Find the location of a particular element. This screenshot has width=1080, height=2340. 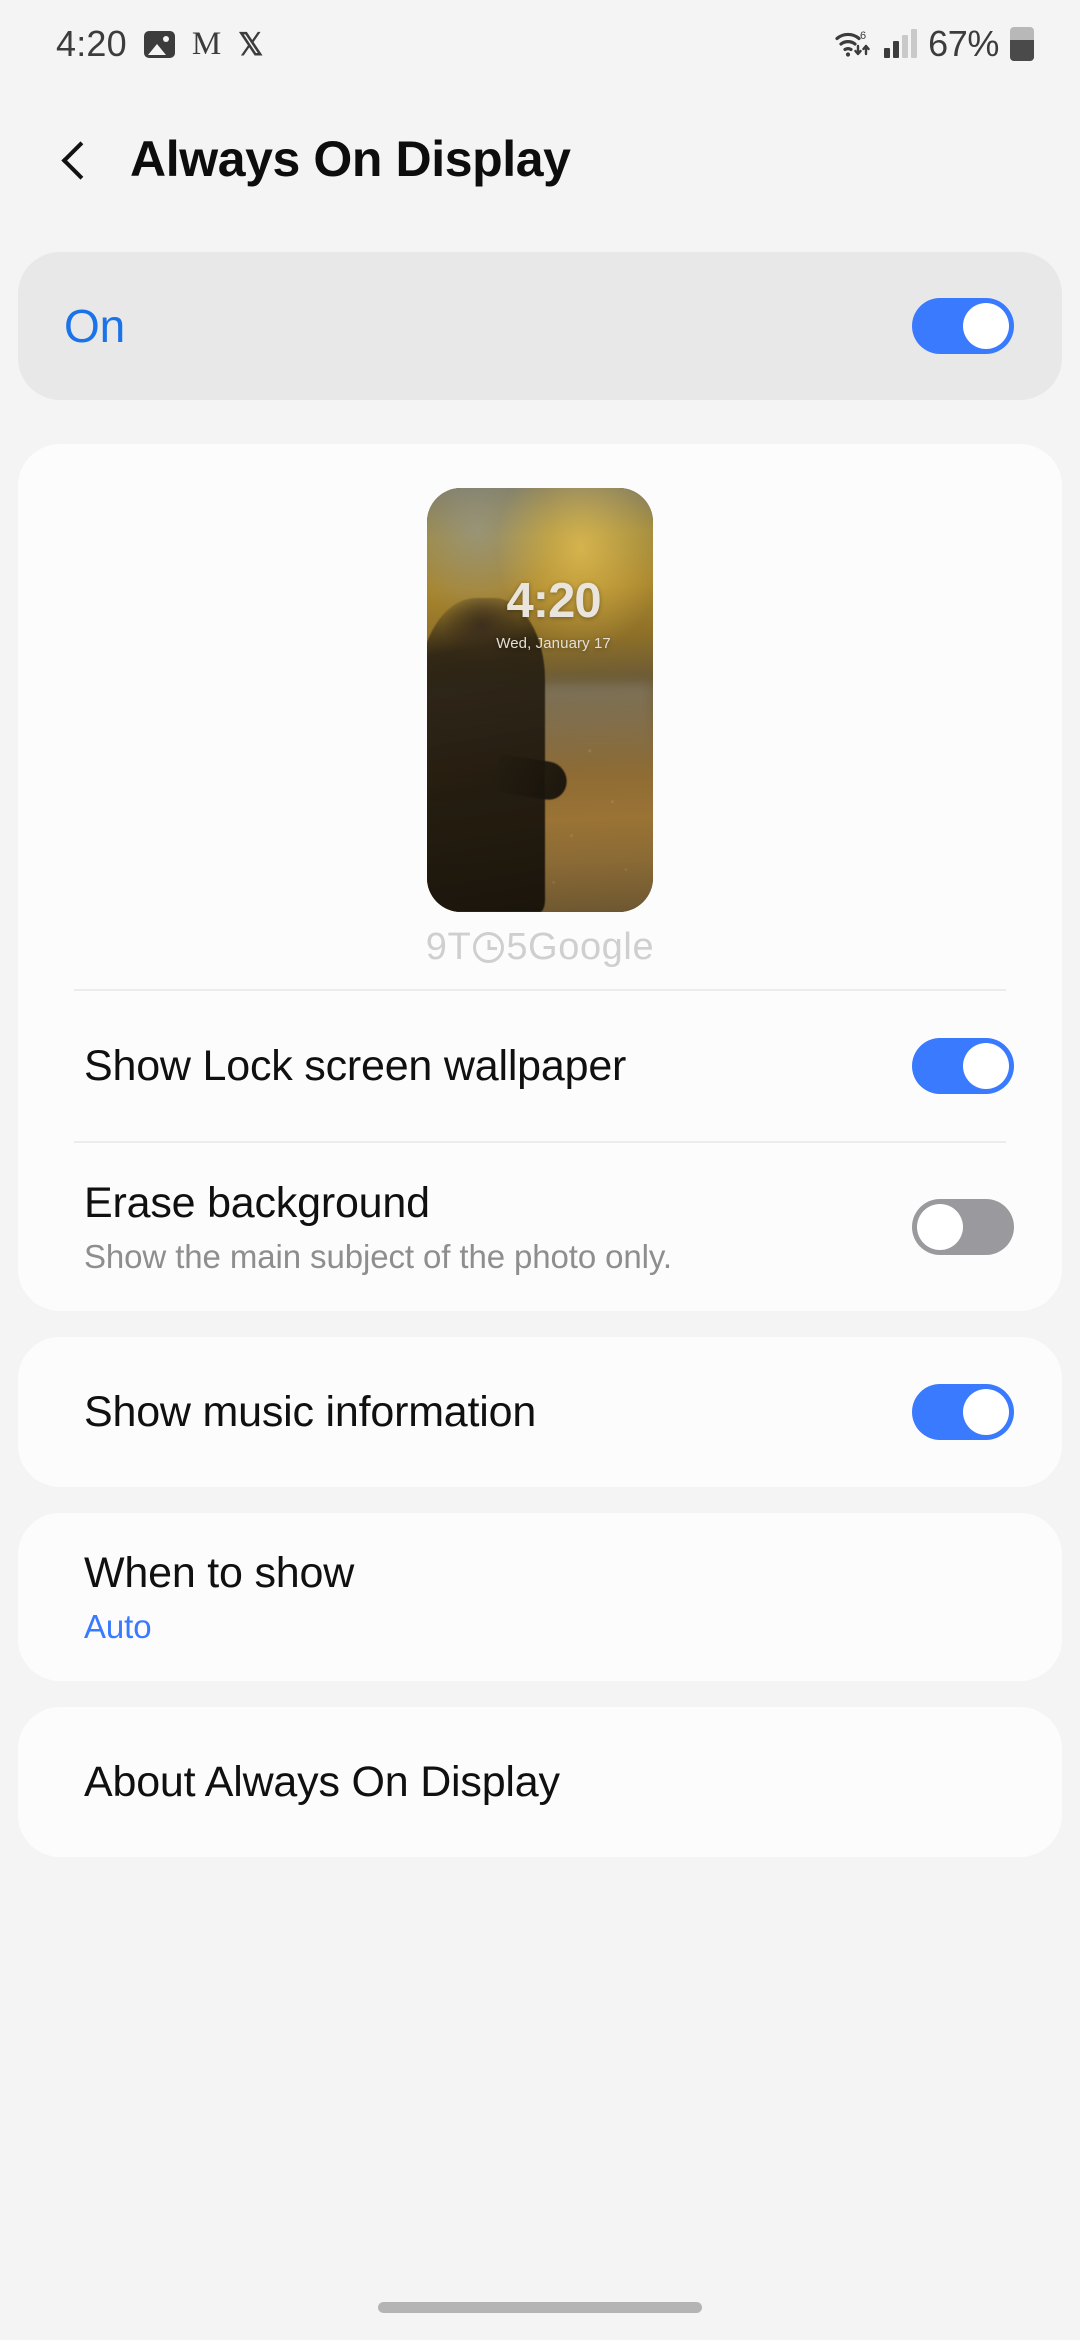

preview-clock-time: 4:20 is located at coordinates (554, 601).